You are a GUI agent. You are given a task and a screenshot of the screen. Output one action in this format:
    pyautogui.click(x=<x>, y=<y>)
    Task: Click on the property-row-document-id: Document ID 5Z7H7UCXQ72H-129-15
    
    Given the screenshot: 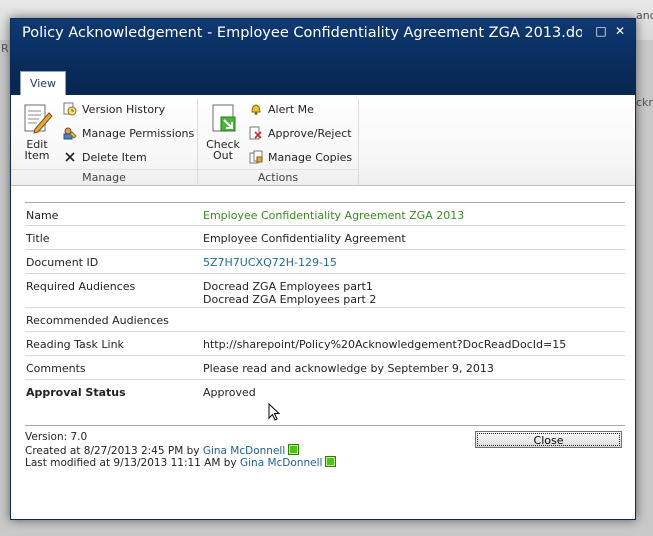 What is the action you would take?
    pyautogui.click(x=325, y=262)
    